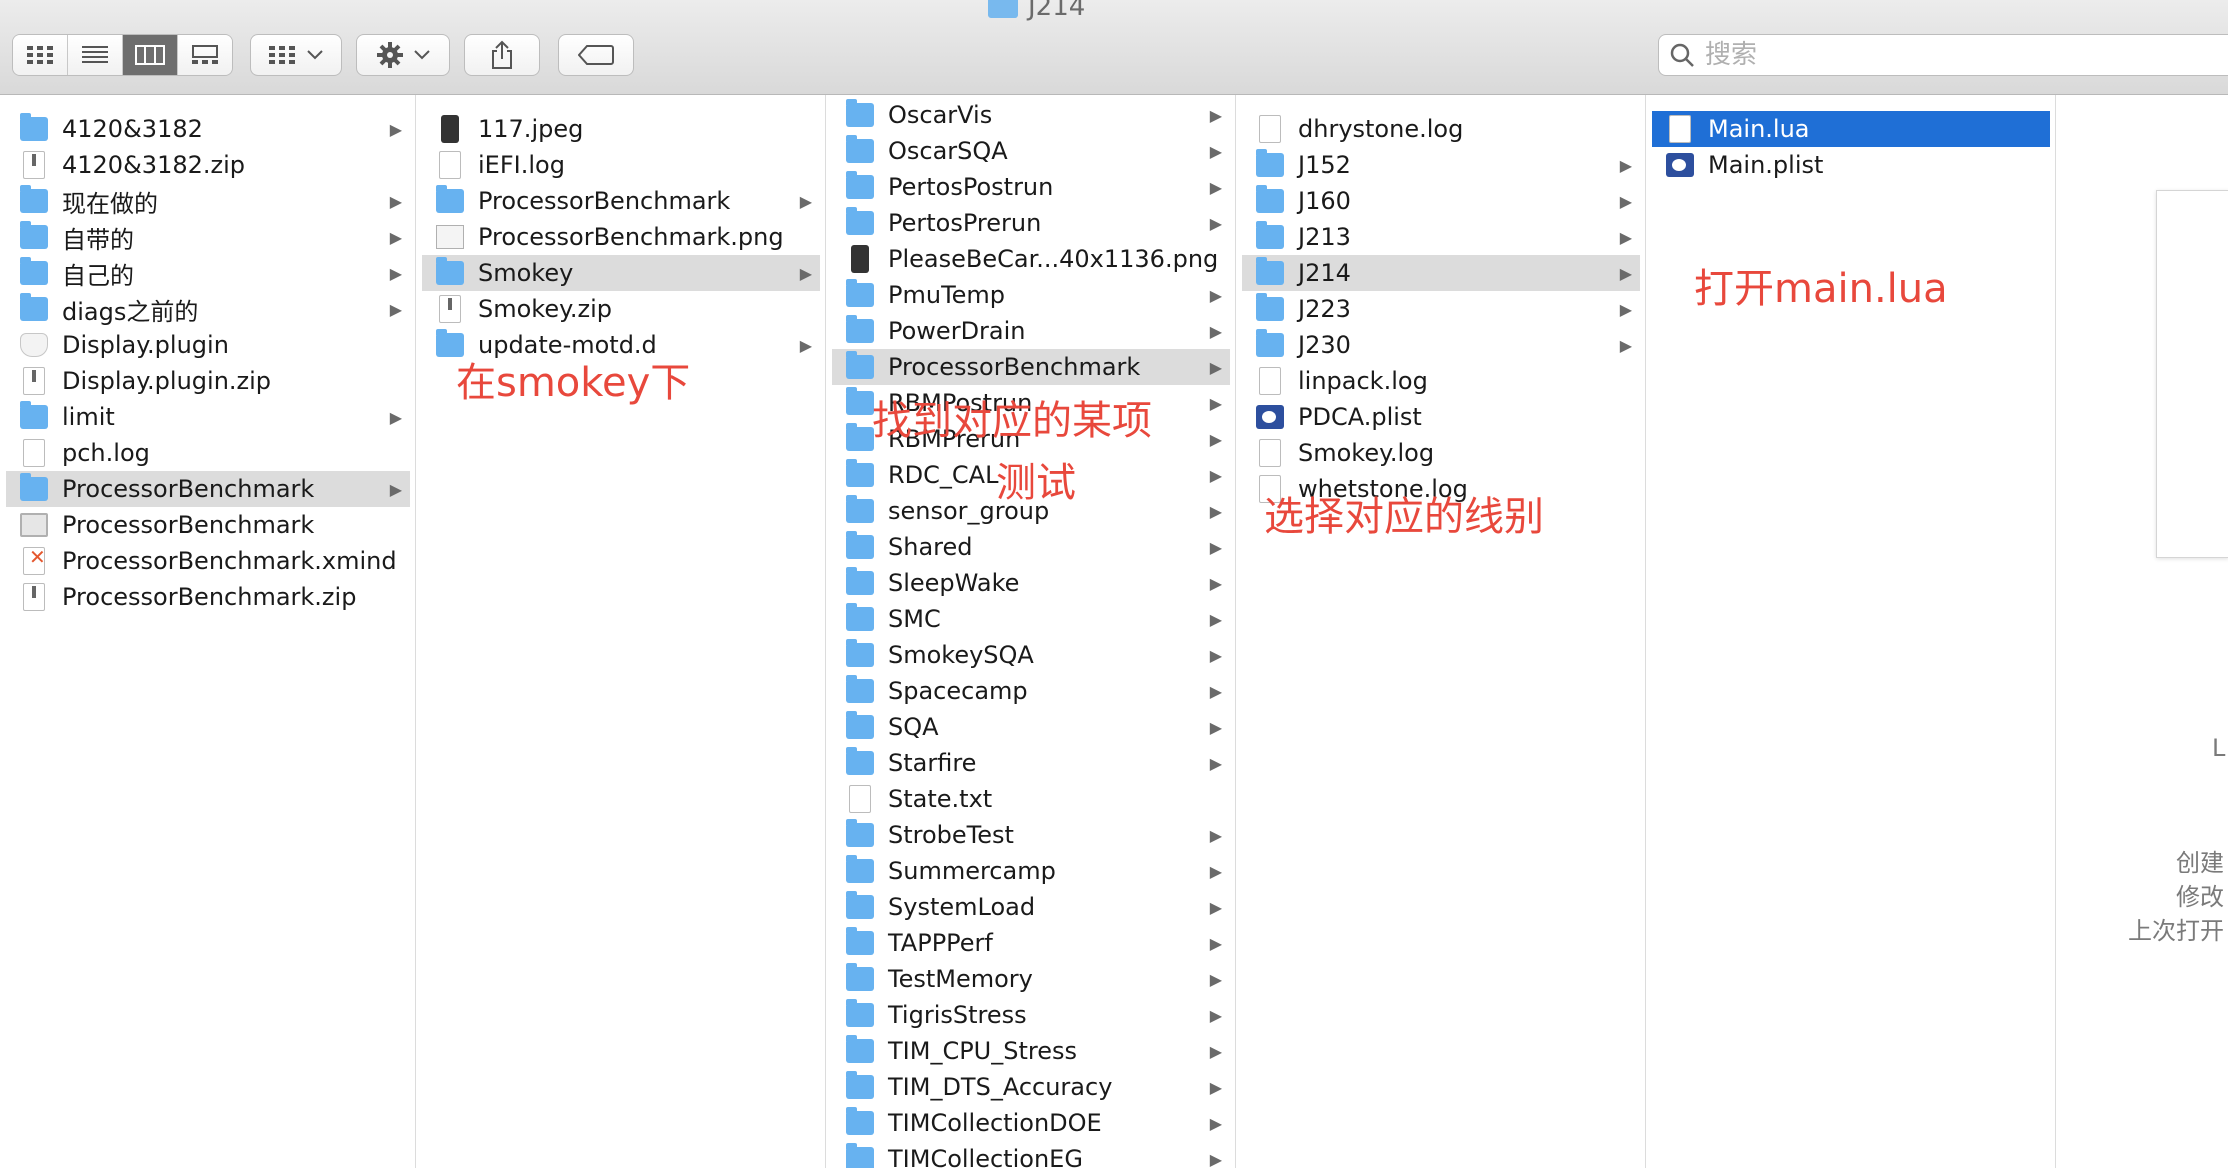 Image resolution: width=2228 pixels, height=1168 pixels. I want to click on file-item: linpack.log, so click(1441, 381).